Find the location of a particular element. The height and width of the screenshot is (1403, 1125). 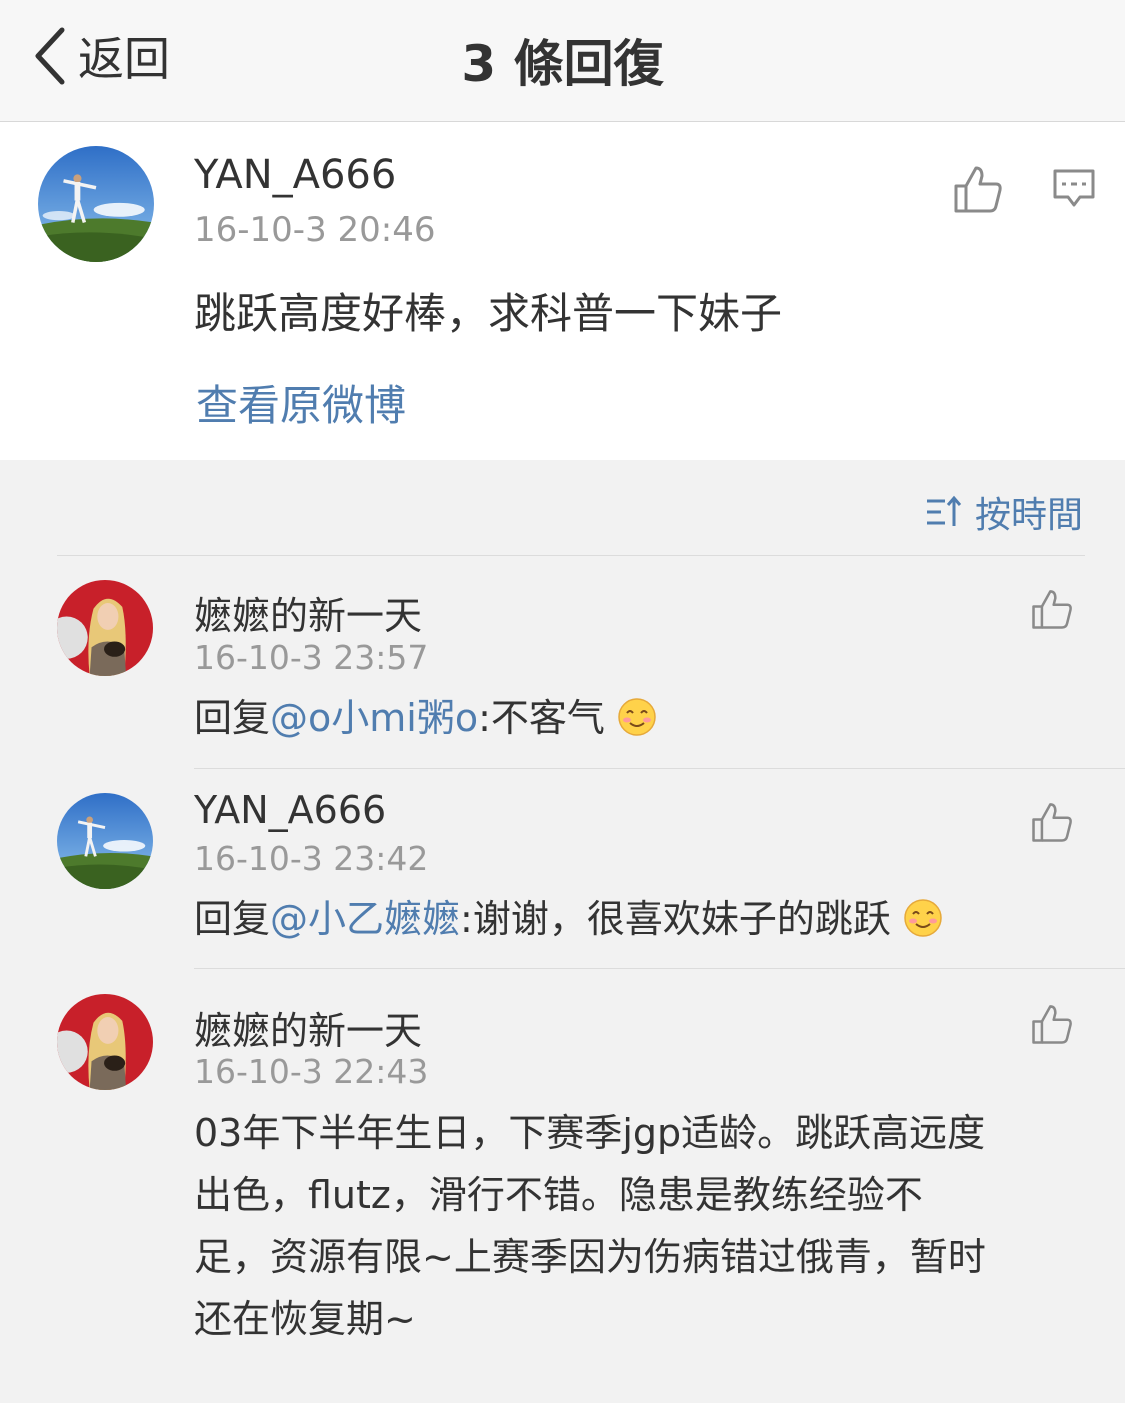

comment-text: 跳跃高度好棒，求科普一下妹子 is located at coordinates (488, 313).